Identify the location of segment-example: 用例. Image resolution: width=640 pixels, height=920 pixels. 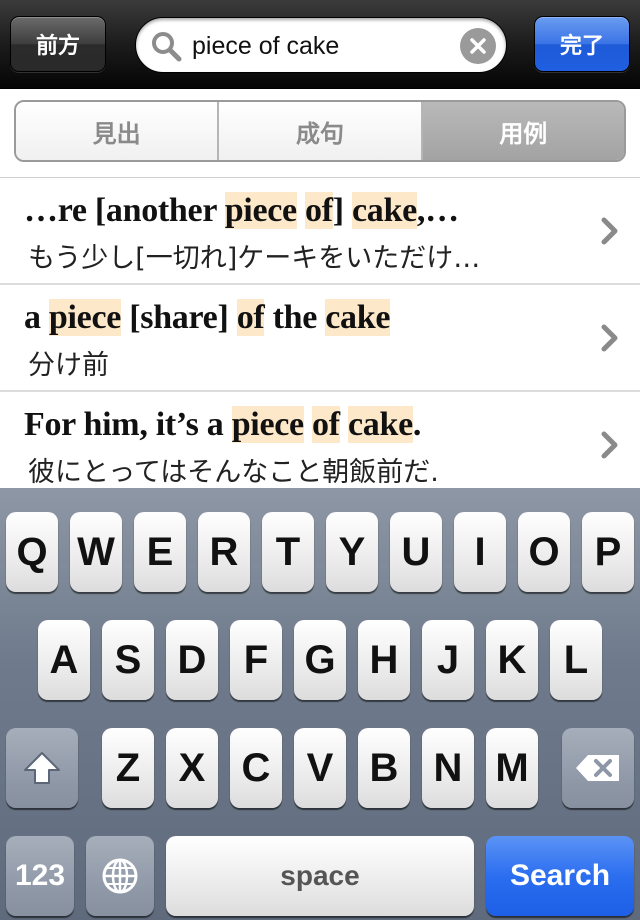
(522, 131).